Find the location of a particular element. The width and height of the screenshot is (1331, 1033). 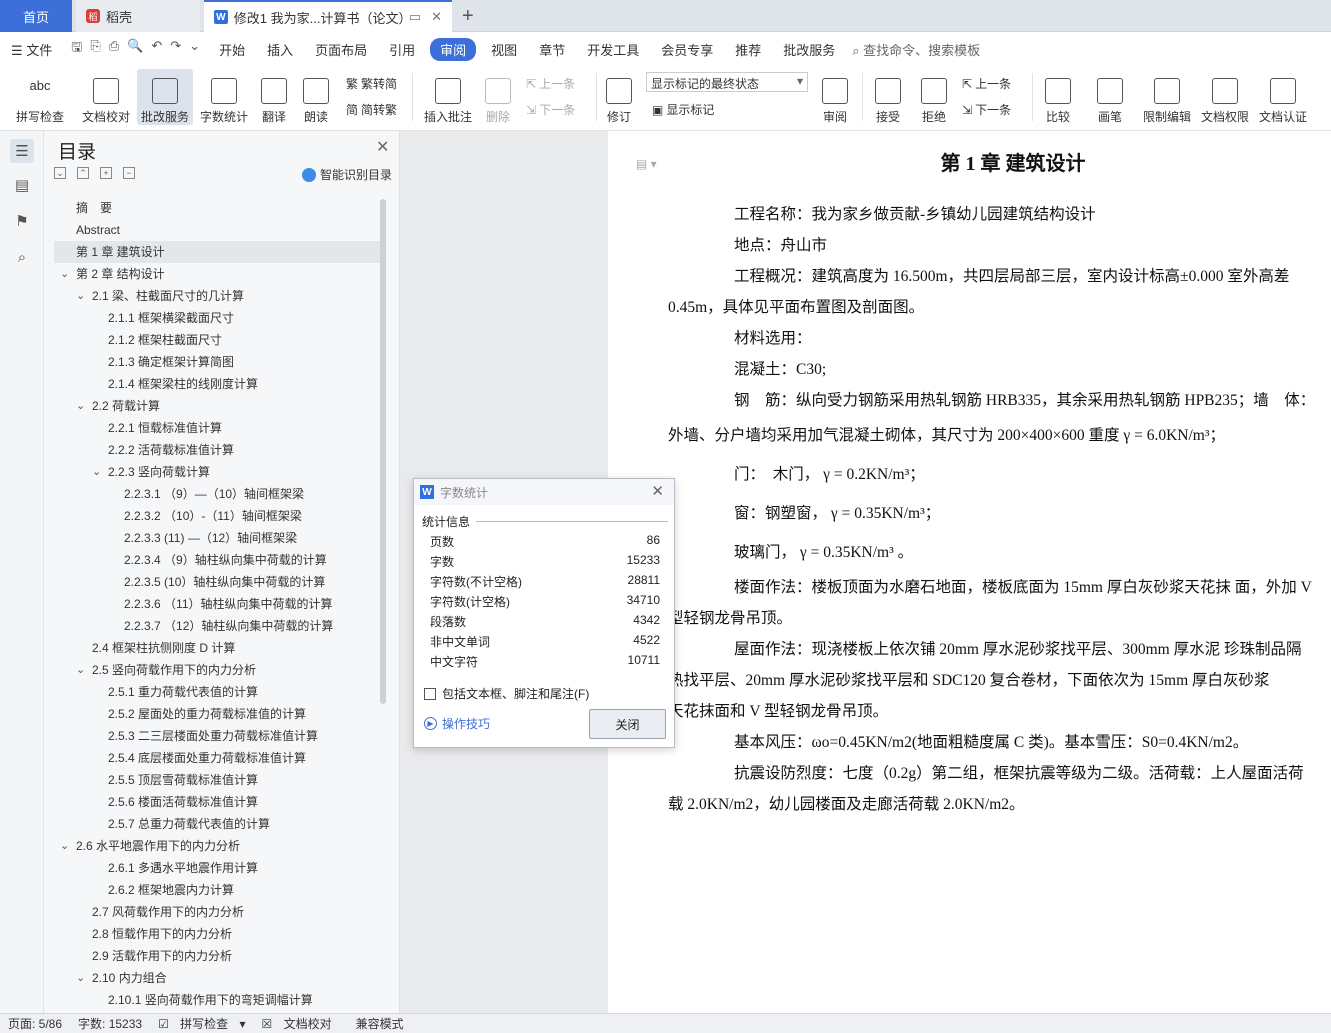

toc-item: 2.8 恒载作用下的内力分析 is located at coordinates (217, 934).